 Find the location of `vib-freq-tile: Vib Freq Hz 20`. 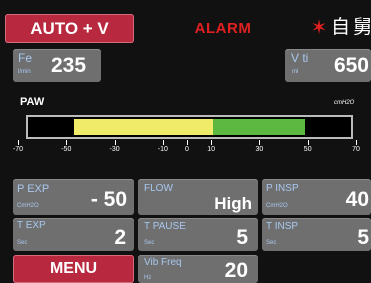

vib-freq-tile: Vib Freq Hz 20 is located at coordinates (198, 269).